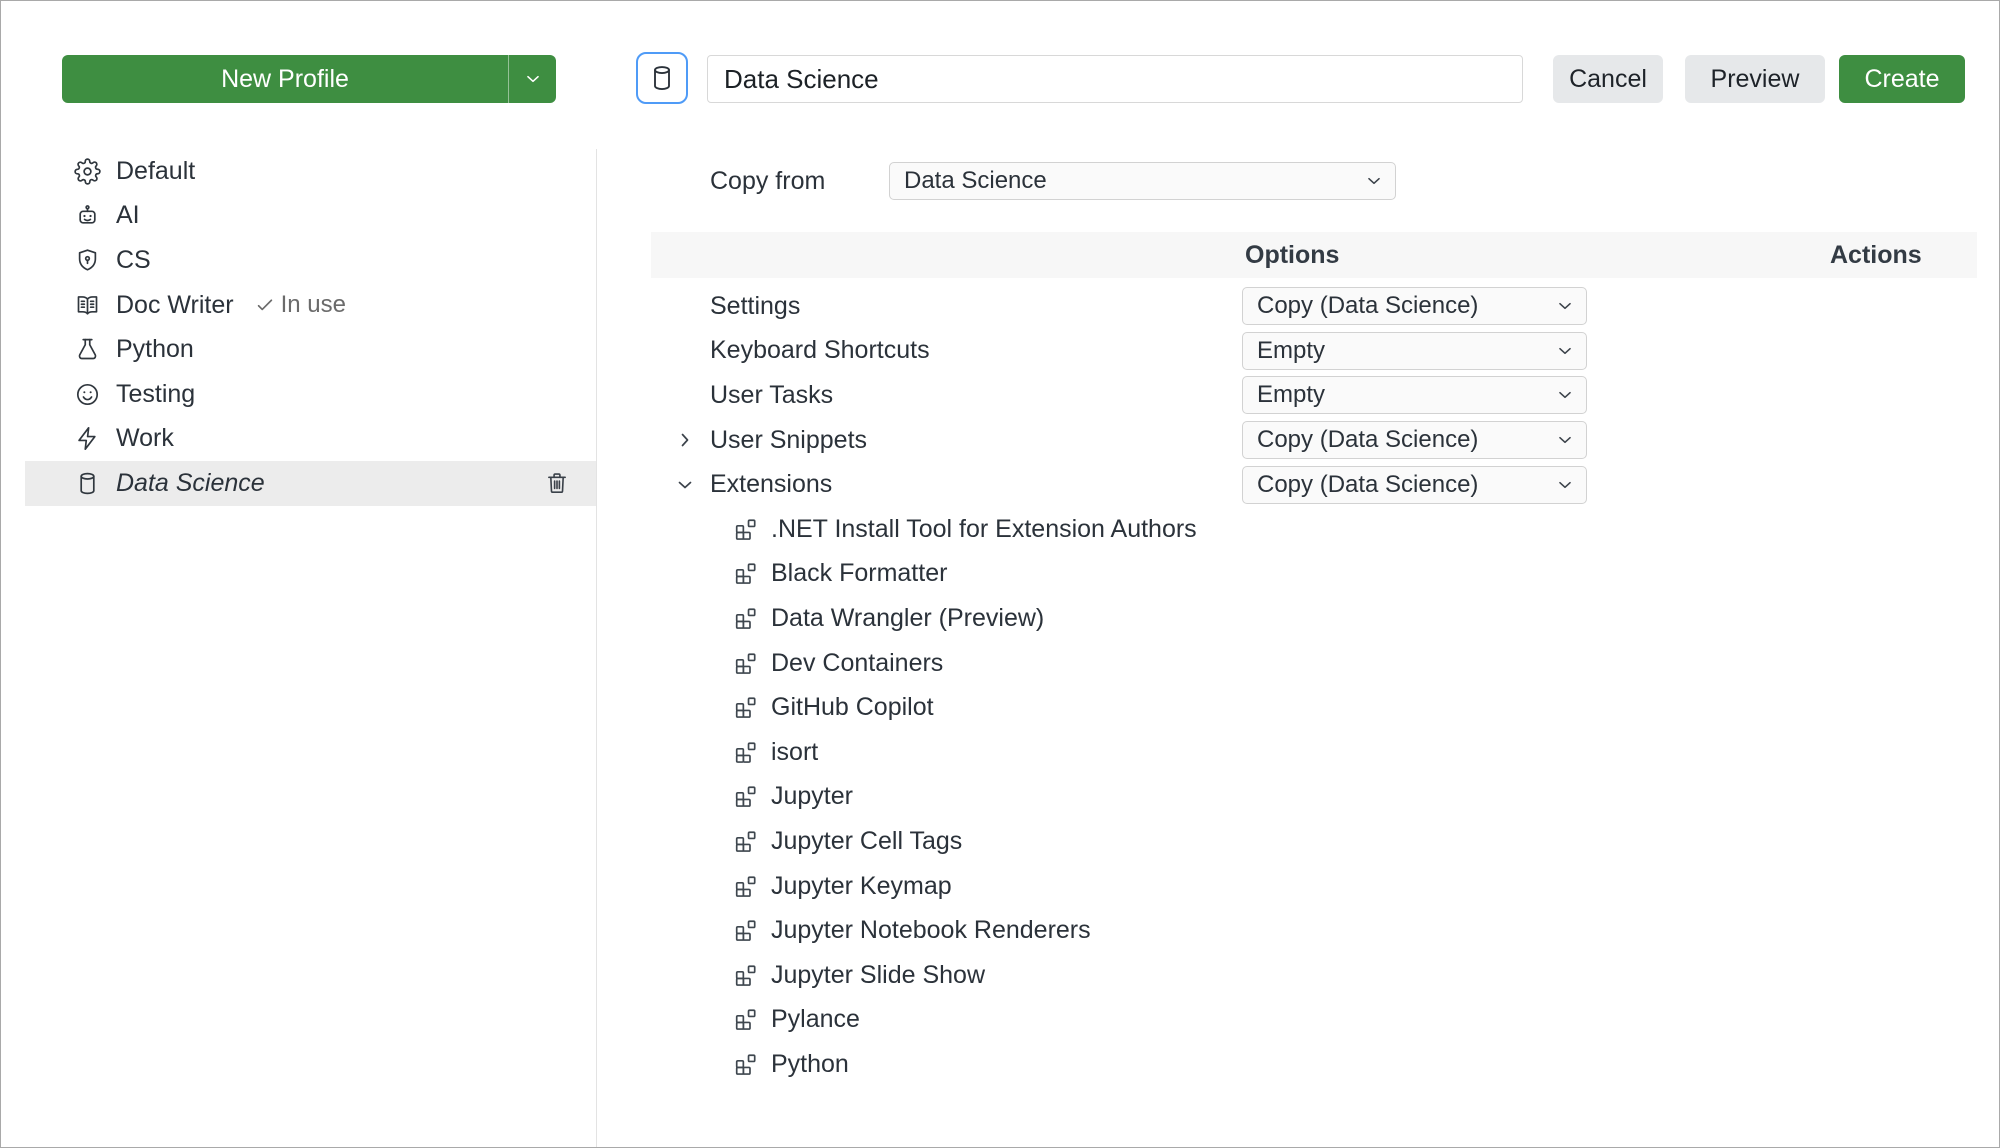  What do you see at coordinates (810, 1063) in the screenshot?
I see `extension-label: Python` at bounding box center [810, 1063].